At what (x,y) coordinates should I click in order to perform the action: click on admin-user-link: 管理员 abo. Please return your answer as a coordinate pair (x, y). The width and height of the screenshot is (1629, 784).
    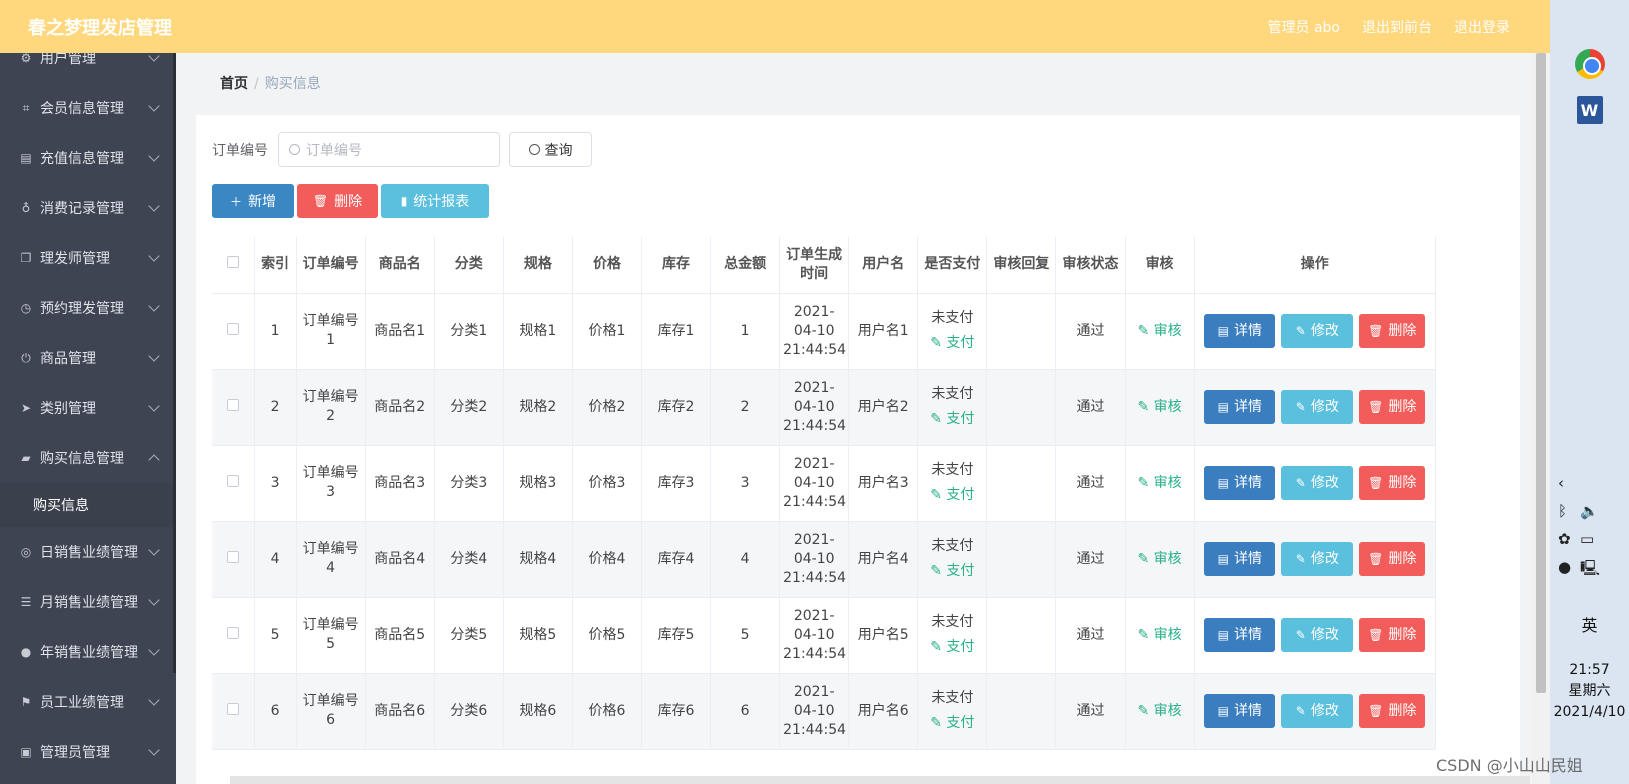
    Looking at the image, I should click on (1304, 27).